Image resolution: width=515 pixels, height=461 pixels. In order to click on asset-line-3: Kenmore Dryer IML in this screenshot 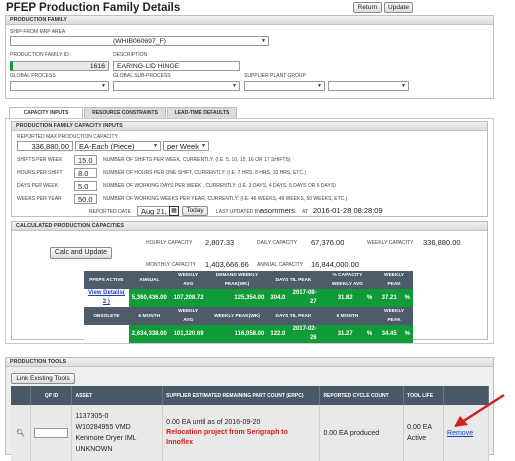, I will do `click(106, 438)`.